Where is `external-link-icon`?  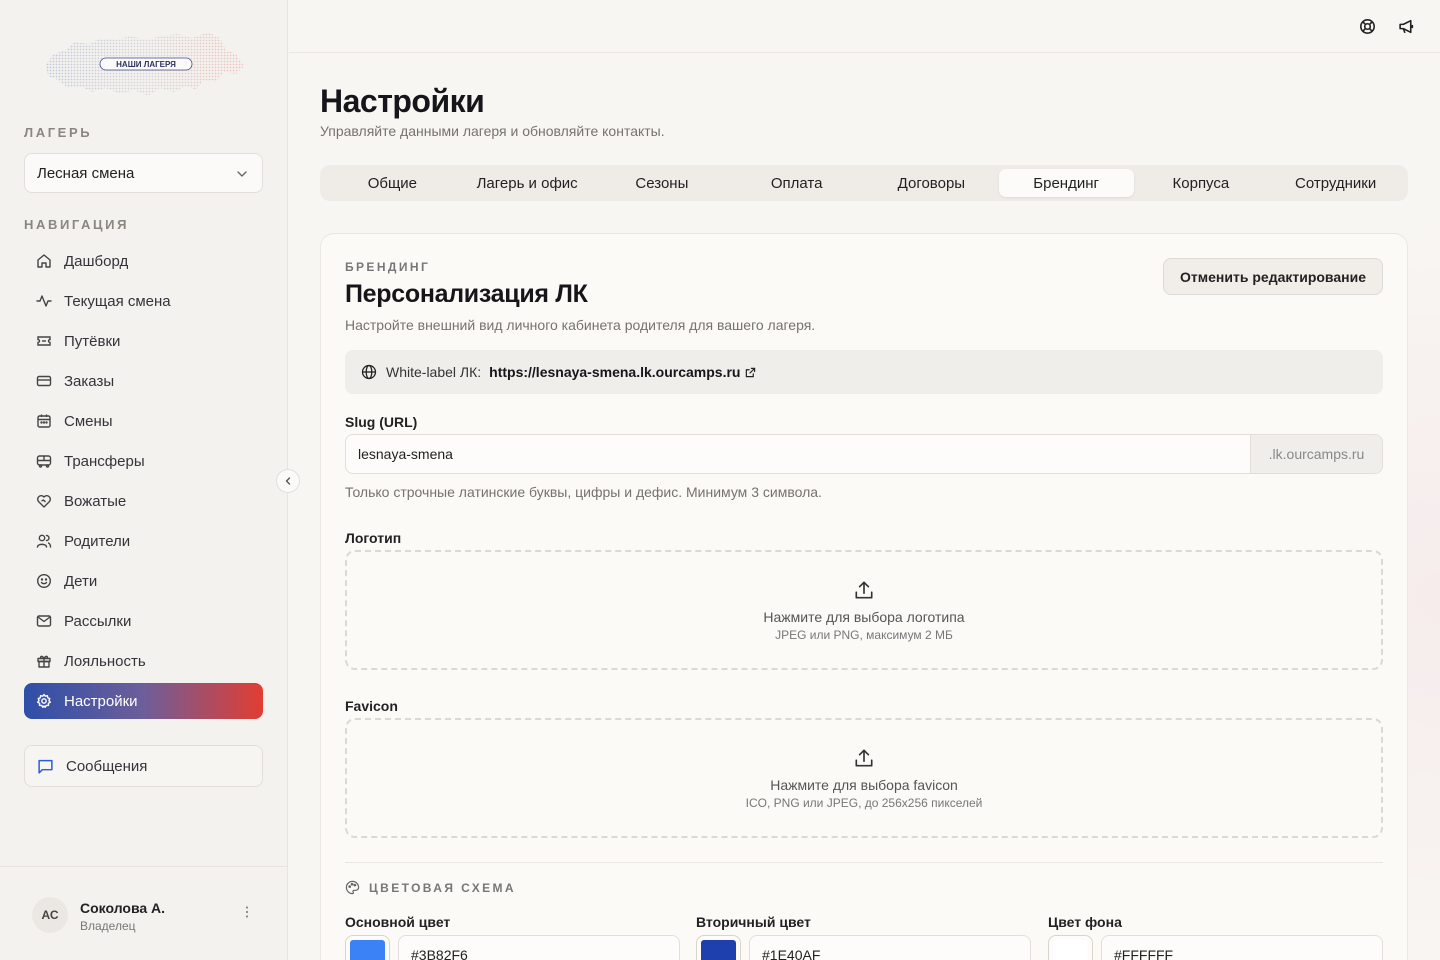
external-link-icon is located at coordinates (750, 372).